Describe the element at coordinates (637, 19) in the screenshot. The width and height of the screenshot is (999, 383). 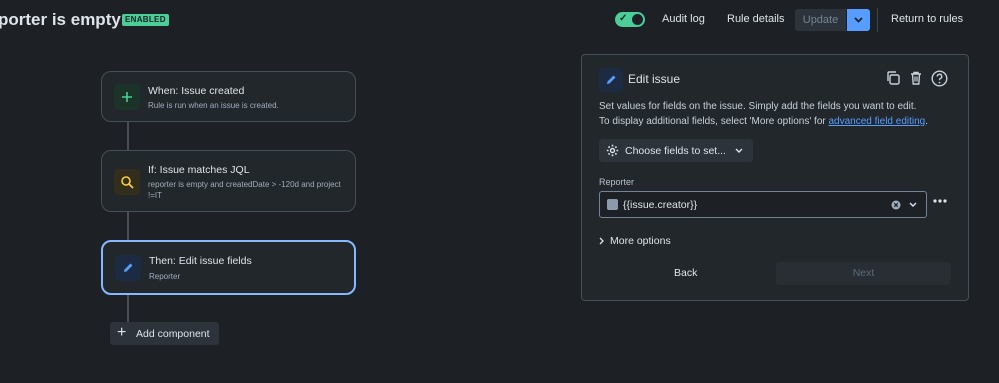
I see `toggle-knob` at that location.